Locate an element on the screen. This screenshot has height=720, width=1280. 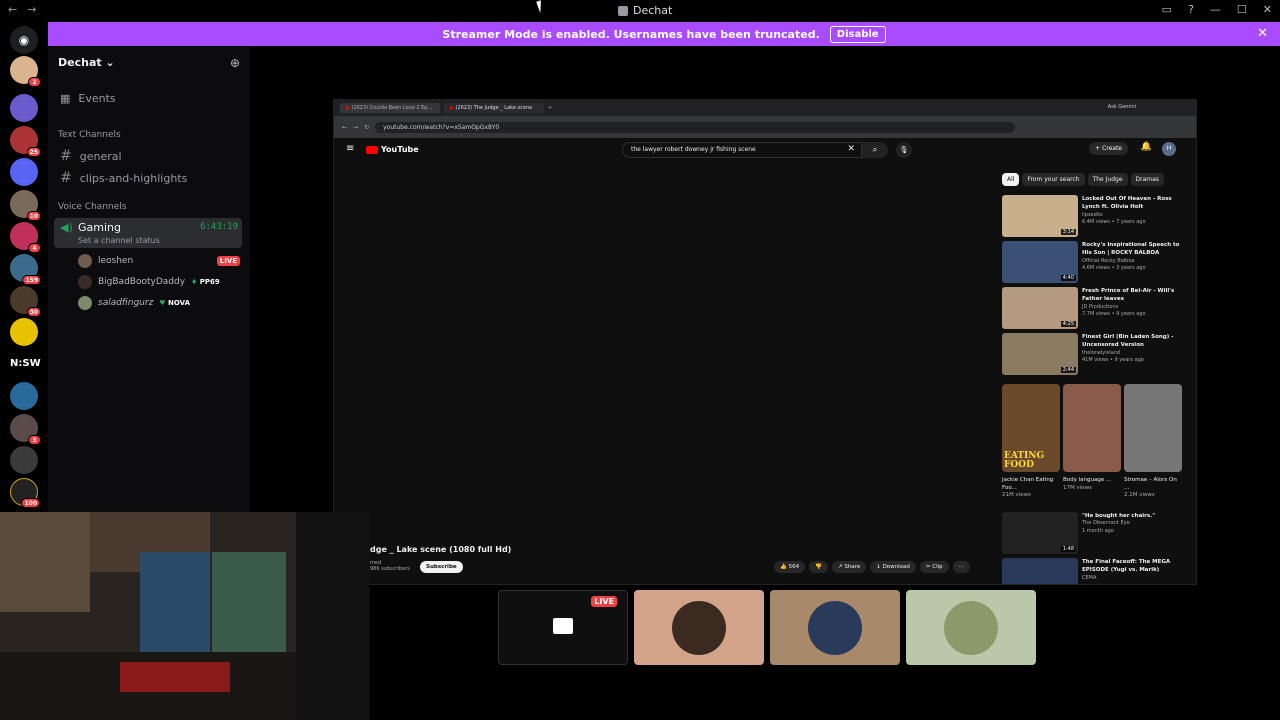
server-name: Dechat ⌄ is located at coordinates (86, 62).